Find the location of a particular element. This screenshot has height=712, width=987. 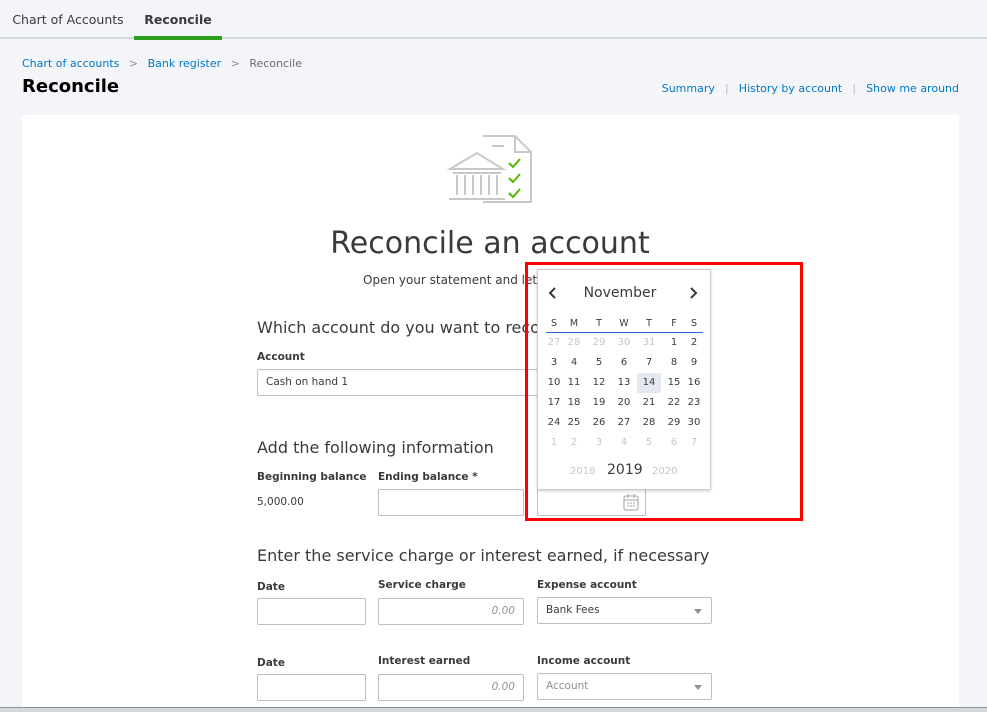

ending-balance-input is located at coordinates (451, 502).